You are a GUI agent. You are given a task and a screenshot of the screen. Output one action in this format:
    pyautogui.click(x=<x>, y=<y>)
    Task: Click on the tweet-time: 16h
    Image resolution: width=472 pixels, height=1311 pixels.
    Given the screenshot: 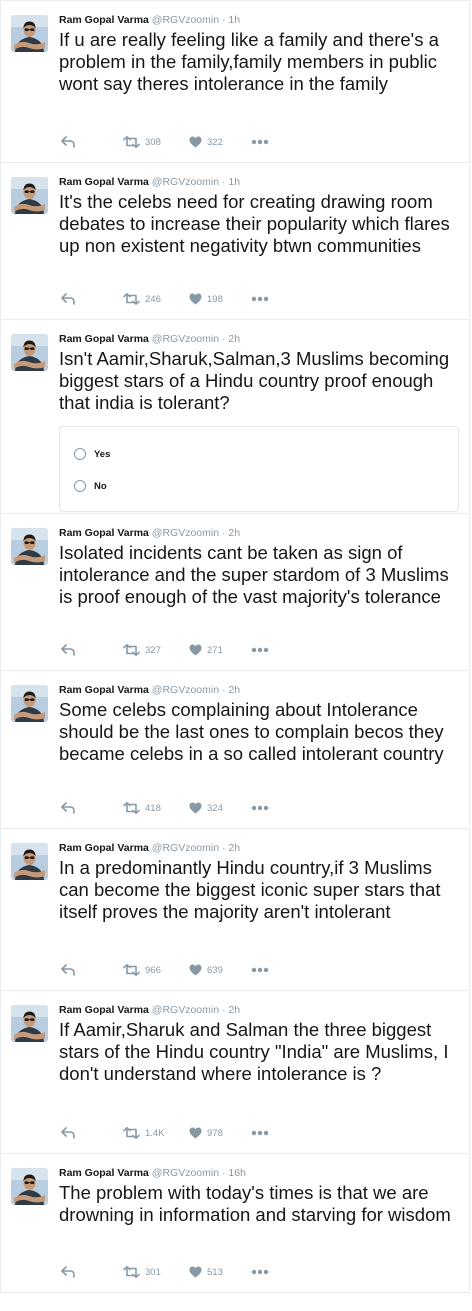 What is the action you would take?
    pyautogui.click(x=237, y=1173)
    